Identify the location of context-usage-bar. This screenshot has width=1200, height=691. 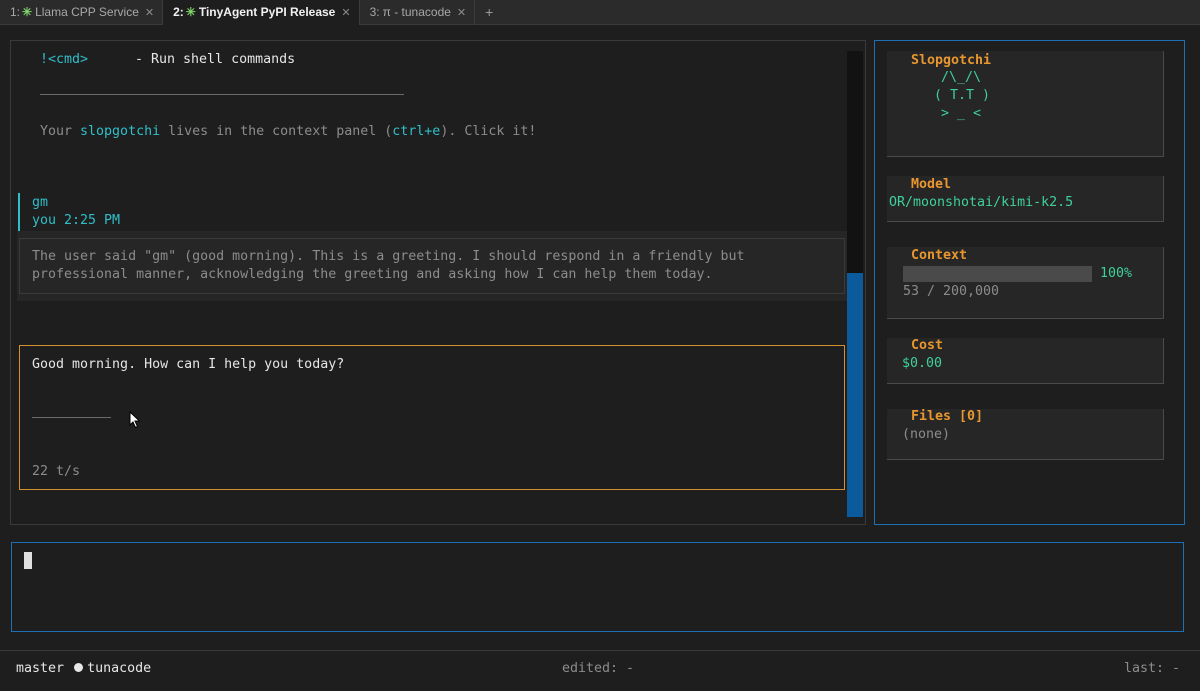
(997, 274).